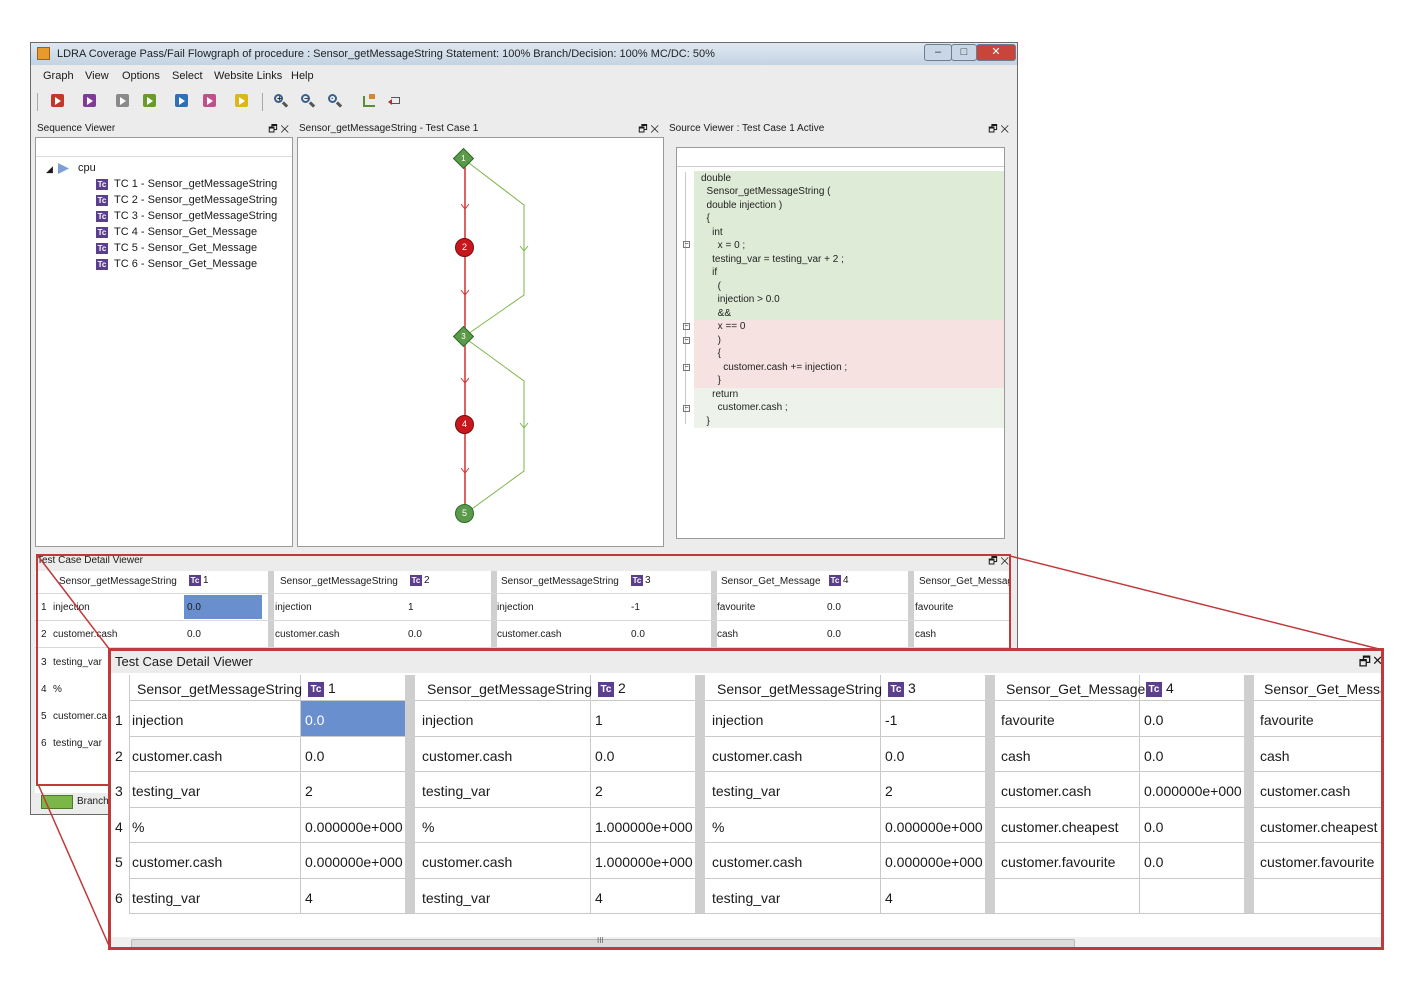 The height and width of the screenshot is (996, 1415). I want to click on row-number: 6, so click(119, 898).